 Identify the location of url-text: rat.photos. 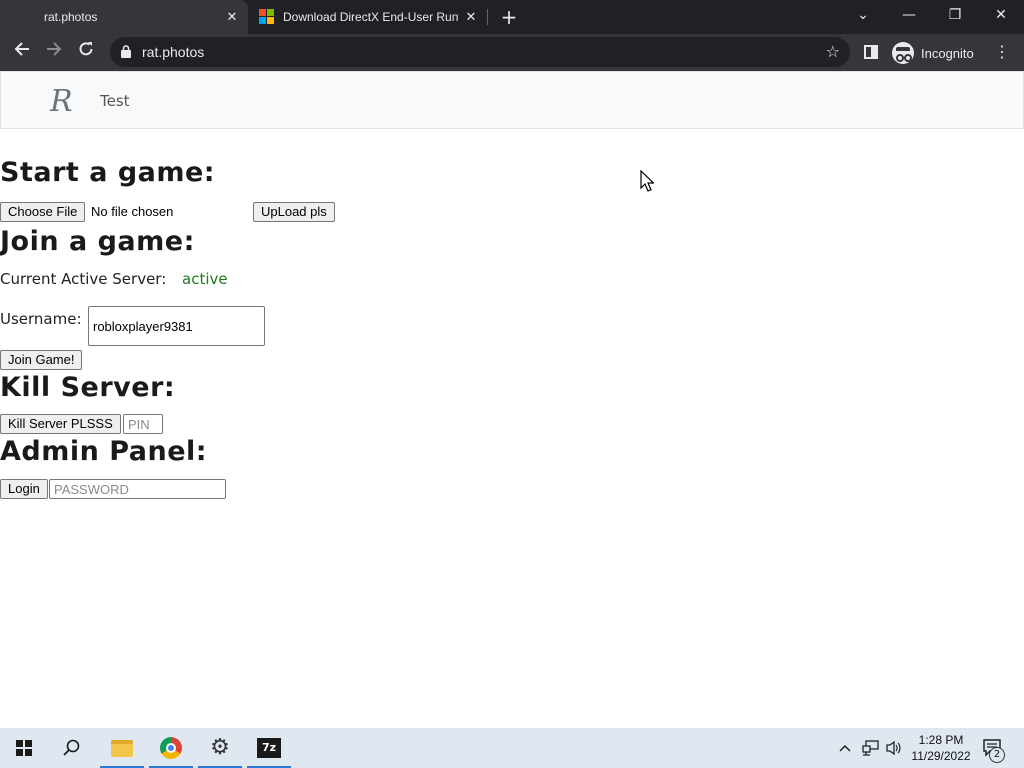
(173, 52).